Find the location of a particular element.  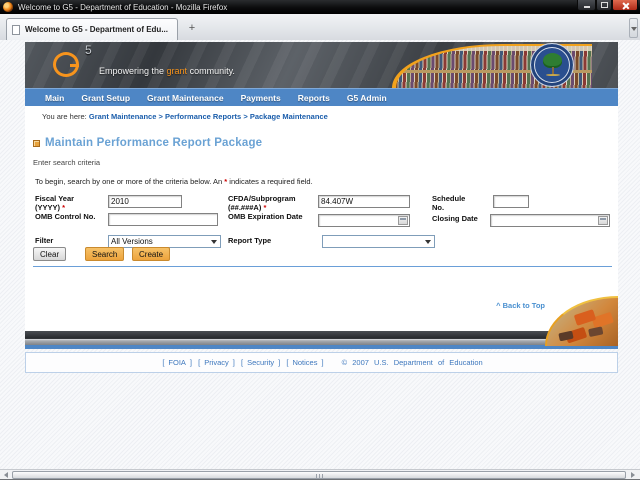

cfda-subprogram-label: CFDA/Subprogram (##.###A) * is located at coordinates (262, 203).